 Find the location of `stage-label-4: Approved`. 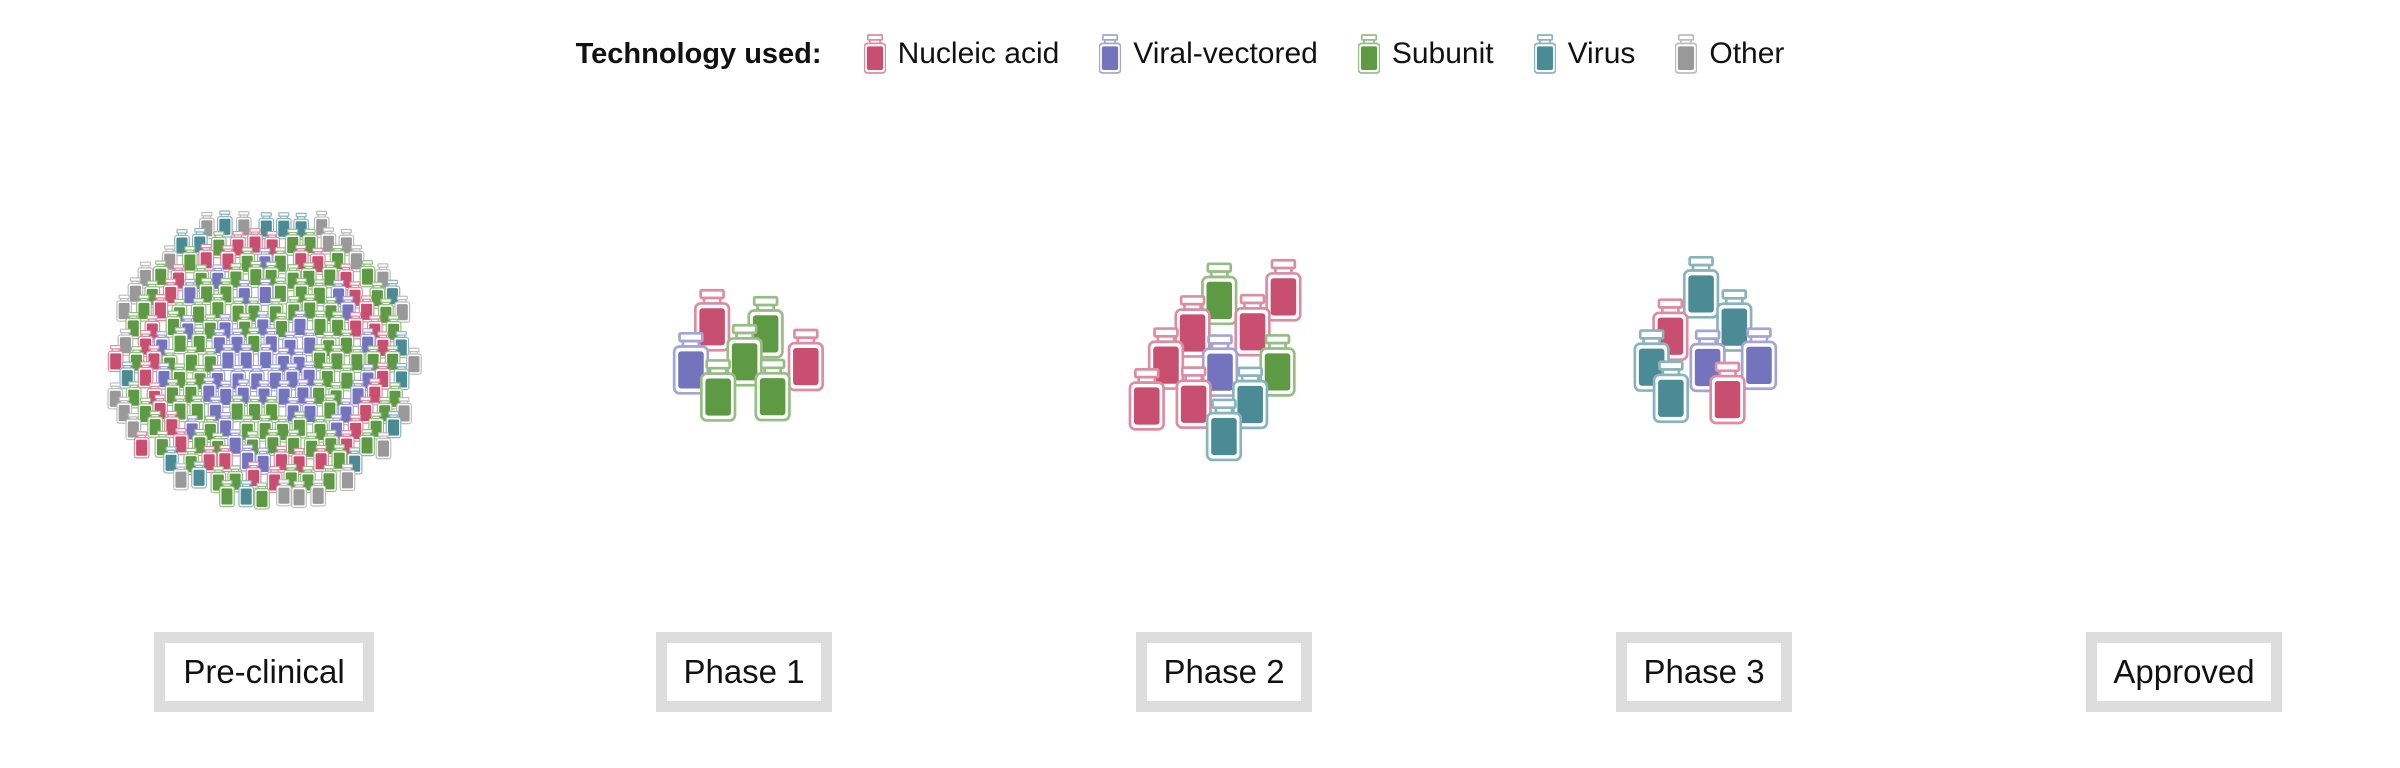

stage-label-4: Approved is located at coordinates (2184, 672).